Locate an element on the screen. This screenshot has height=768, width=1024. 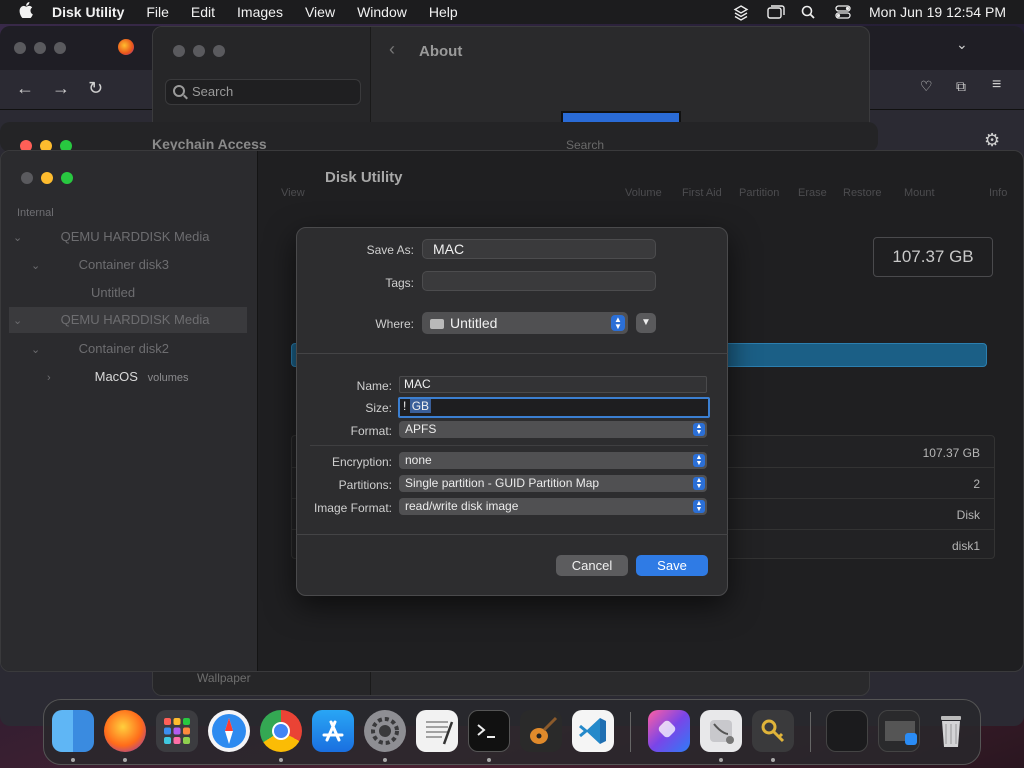
keychain-access-icon is located at coordinates (773, 731).